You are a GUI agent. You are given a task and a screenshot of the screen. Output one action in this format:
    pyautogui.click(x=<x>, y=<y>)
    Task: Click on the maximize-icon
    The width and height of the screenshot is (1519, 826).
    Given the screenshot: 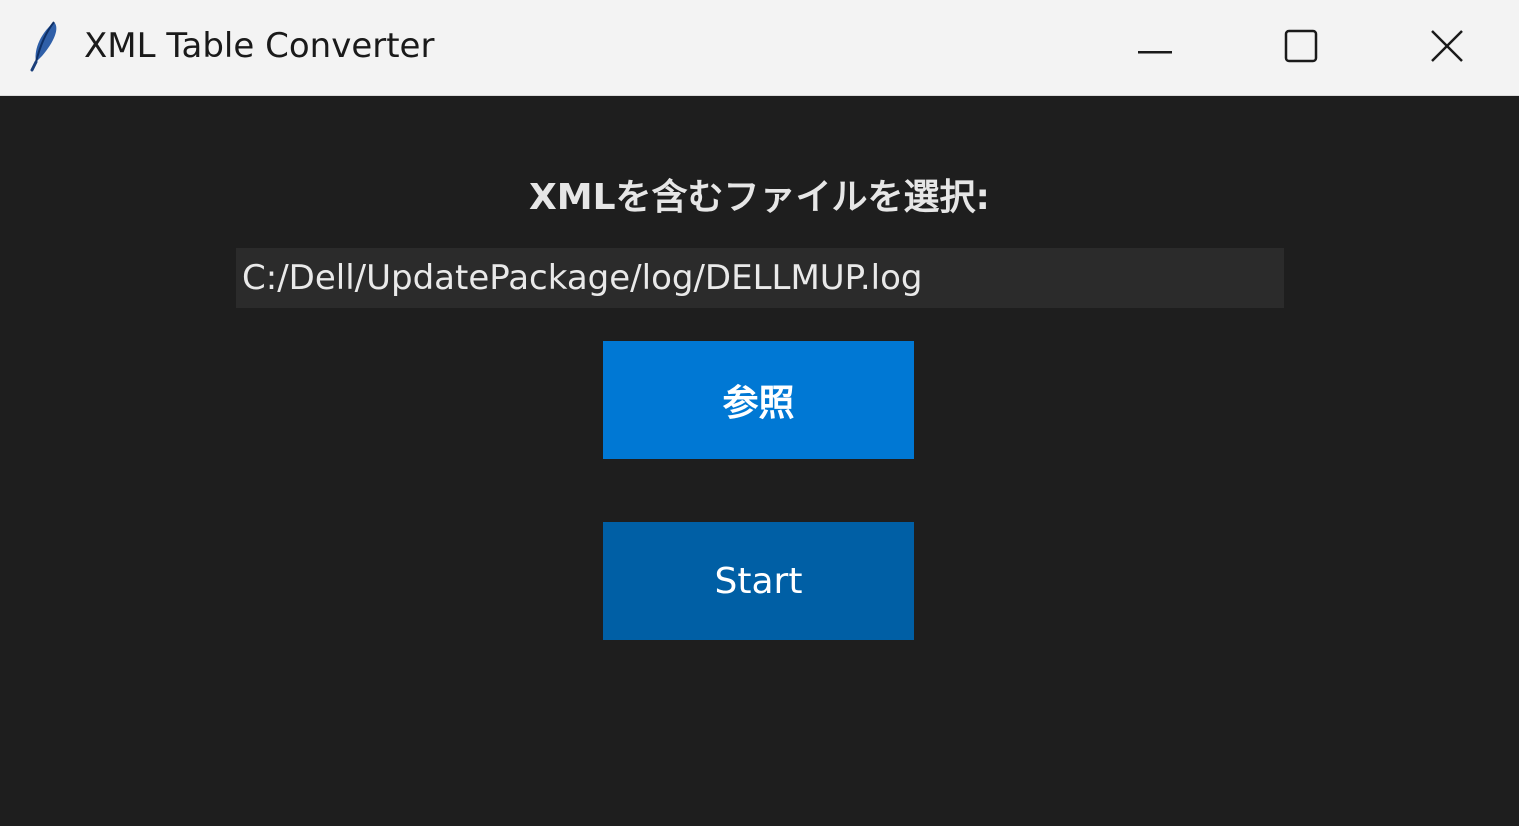 What is the action you would take?
    pyautogui.click(x=1301, y=48)
    